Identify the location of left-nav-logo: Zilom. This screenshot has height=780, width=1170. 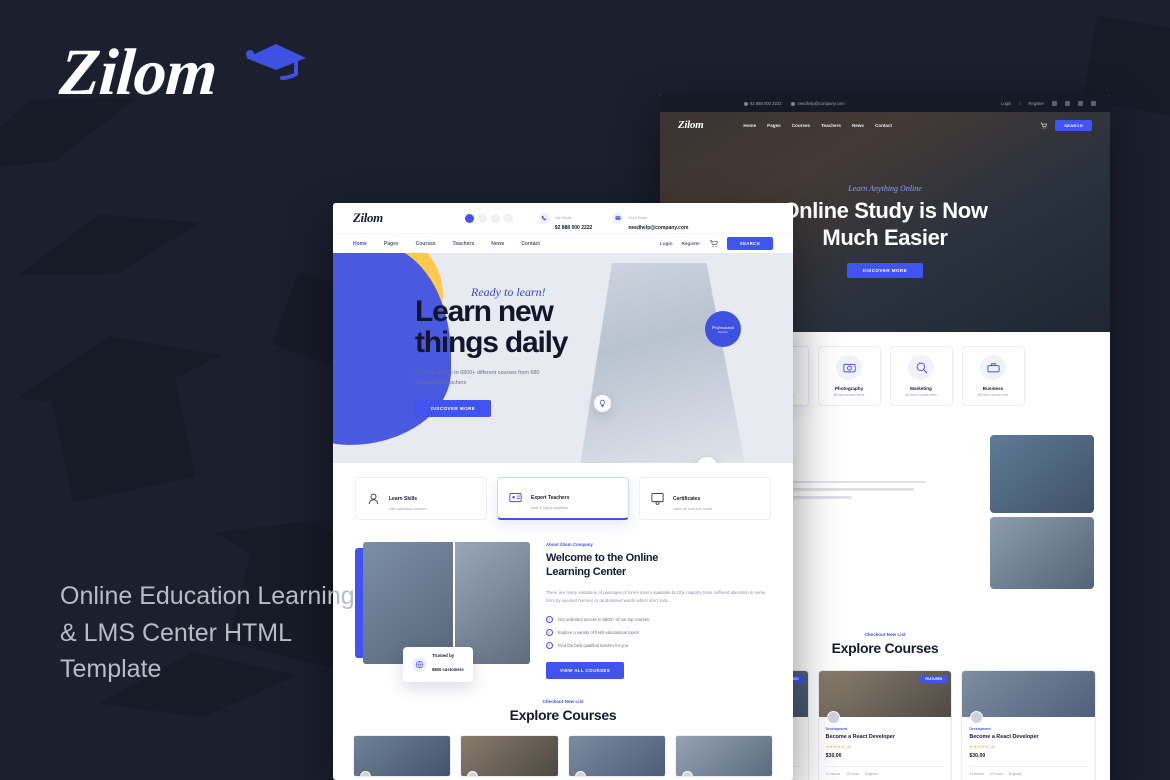
(368, 218).